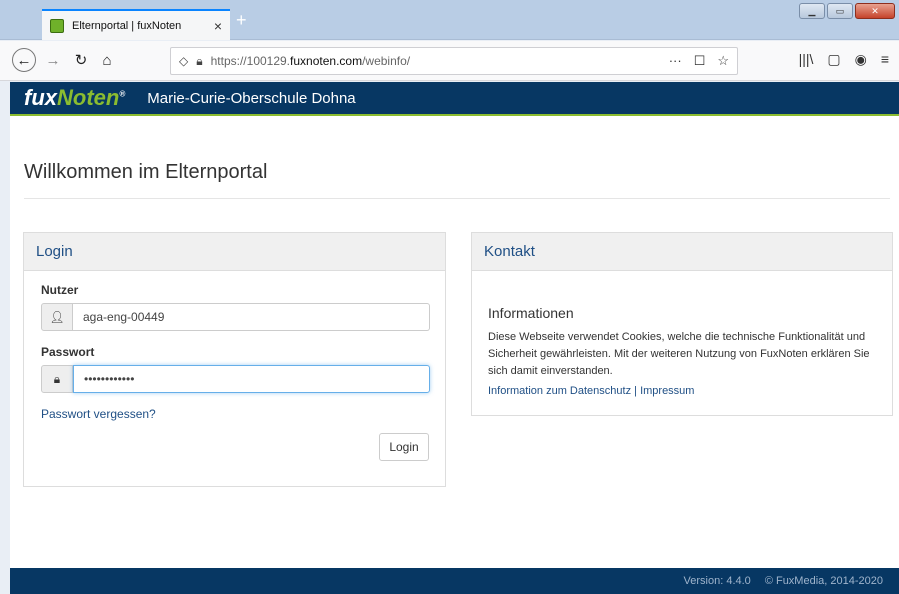  I want to click on password-label: Passwort, so click(68, 352).